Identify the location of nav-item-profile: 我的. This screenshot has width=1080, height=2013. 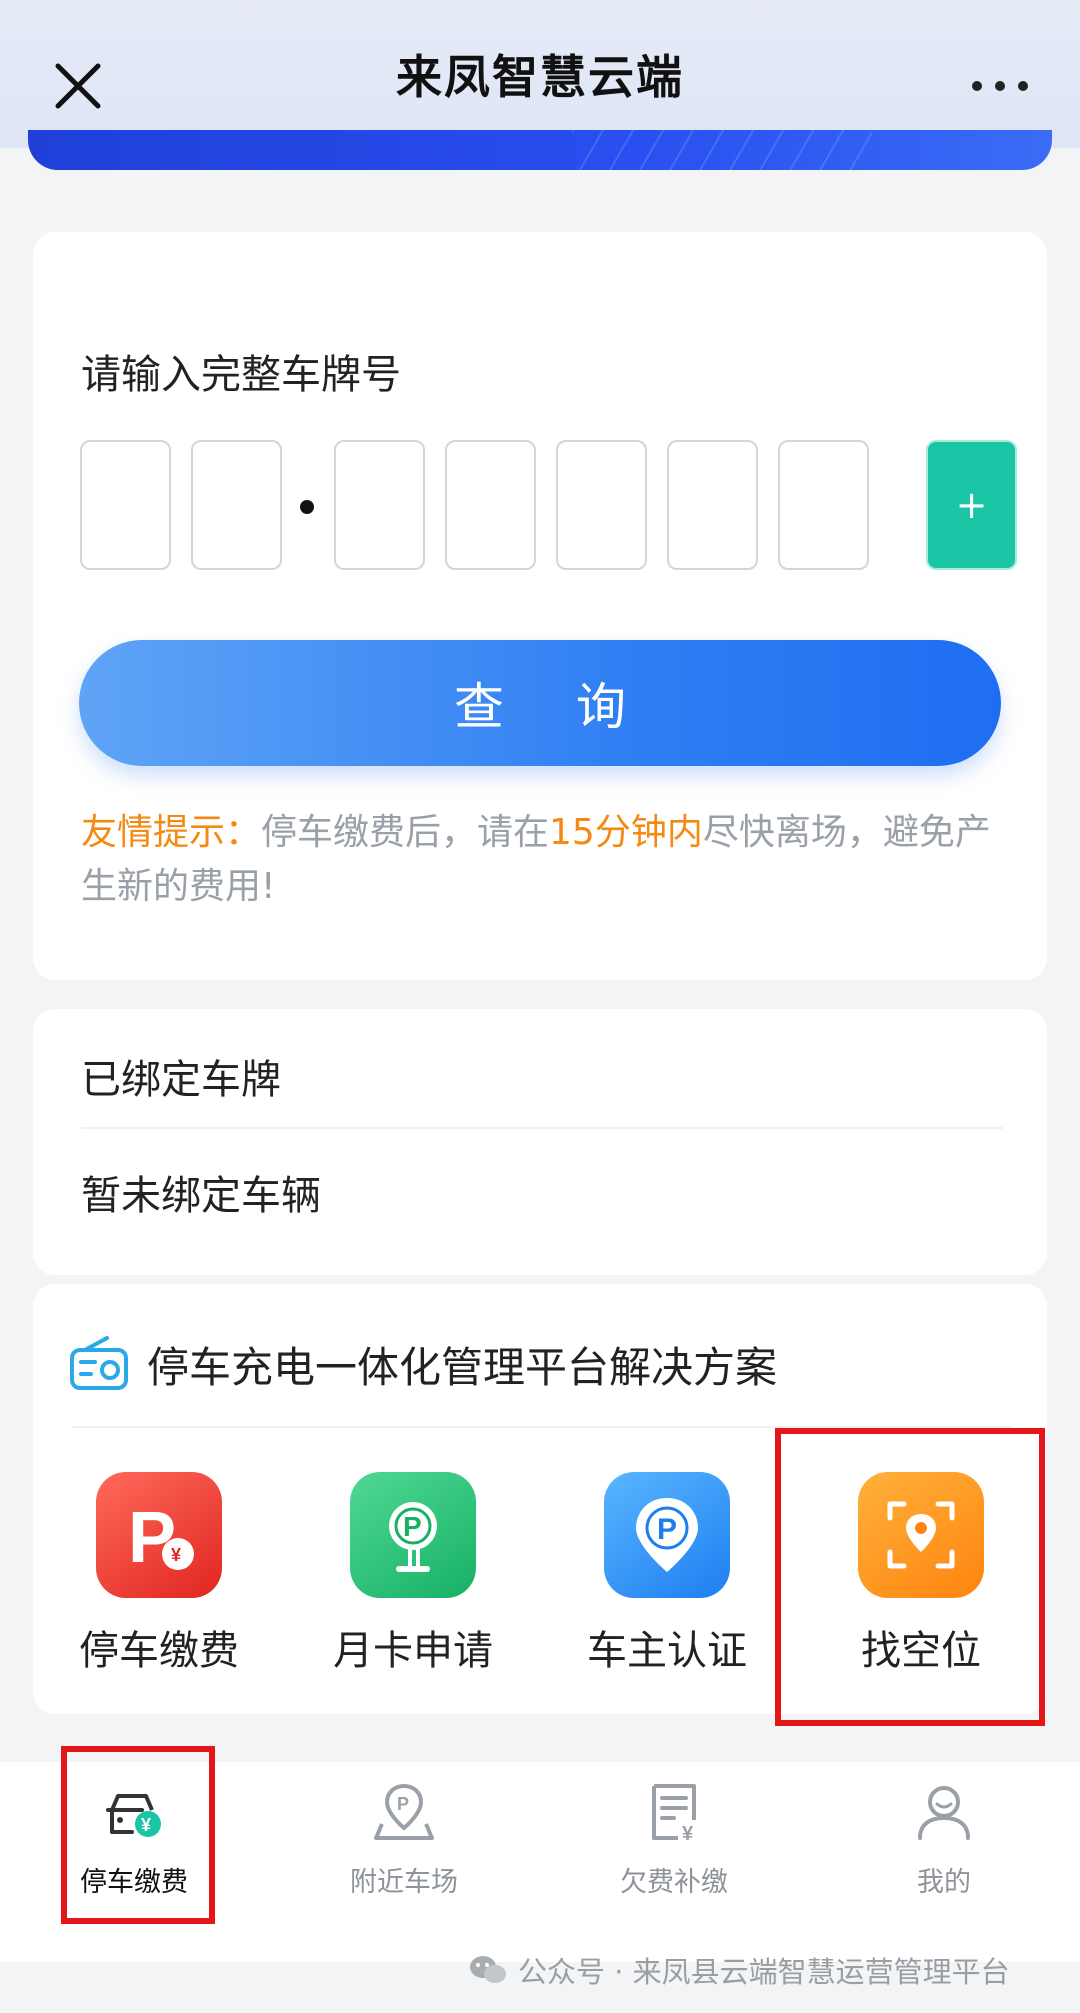
(944, 1839).